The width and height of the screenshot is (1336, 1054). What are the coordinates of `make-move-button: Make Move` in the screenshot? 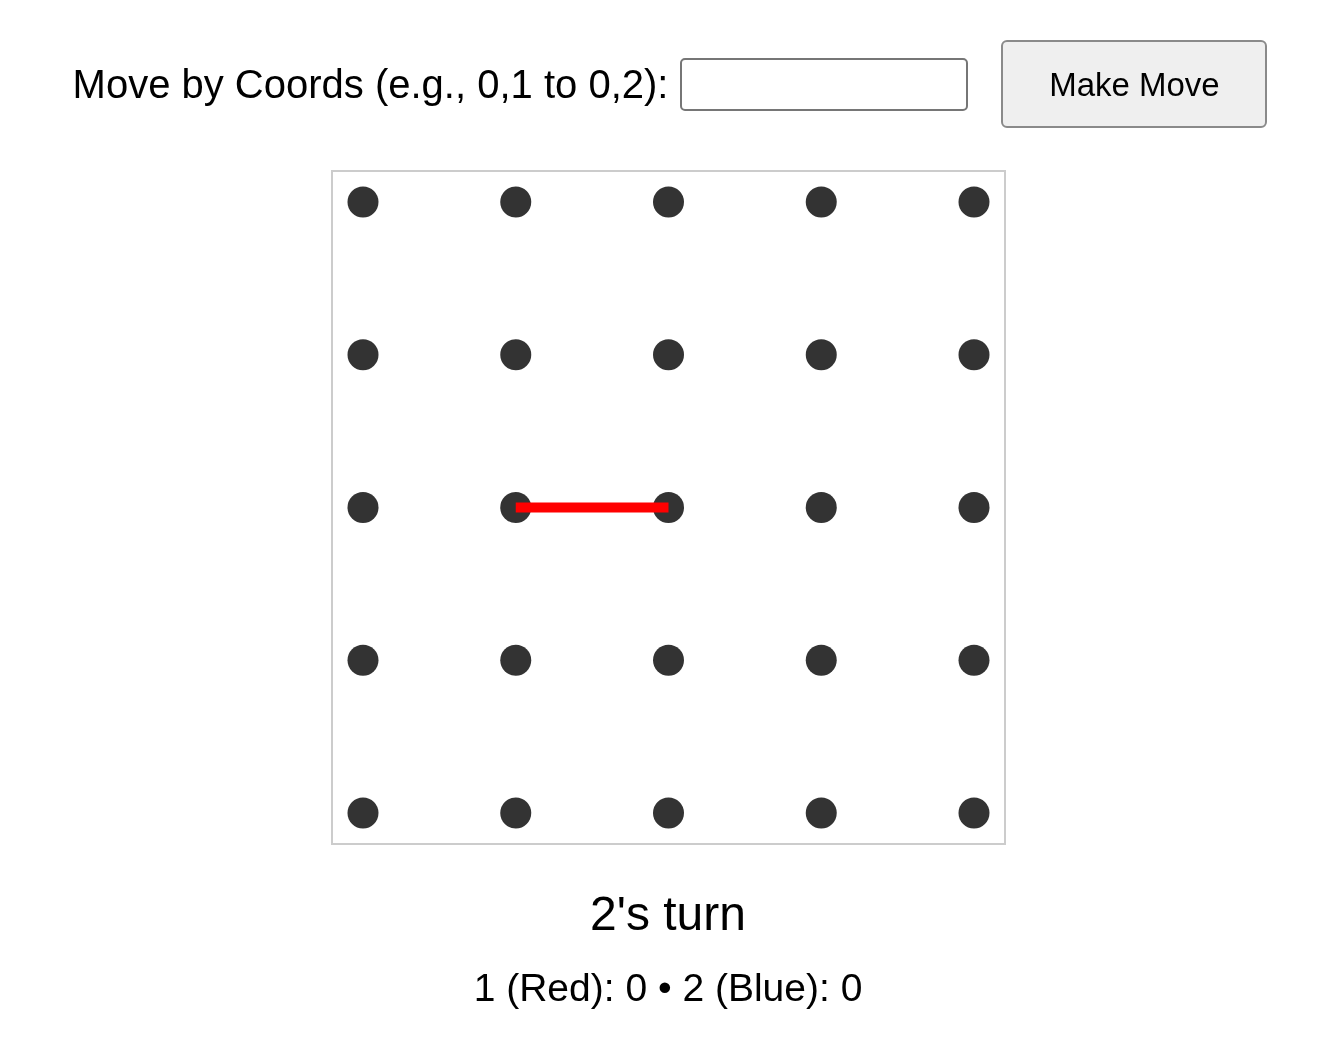 It's located at (1134, 84).